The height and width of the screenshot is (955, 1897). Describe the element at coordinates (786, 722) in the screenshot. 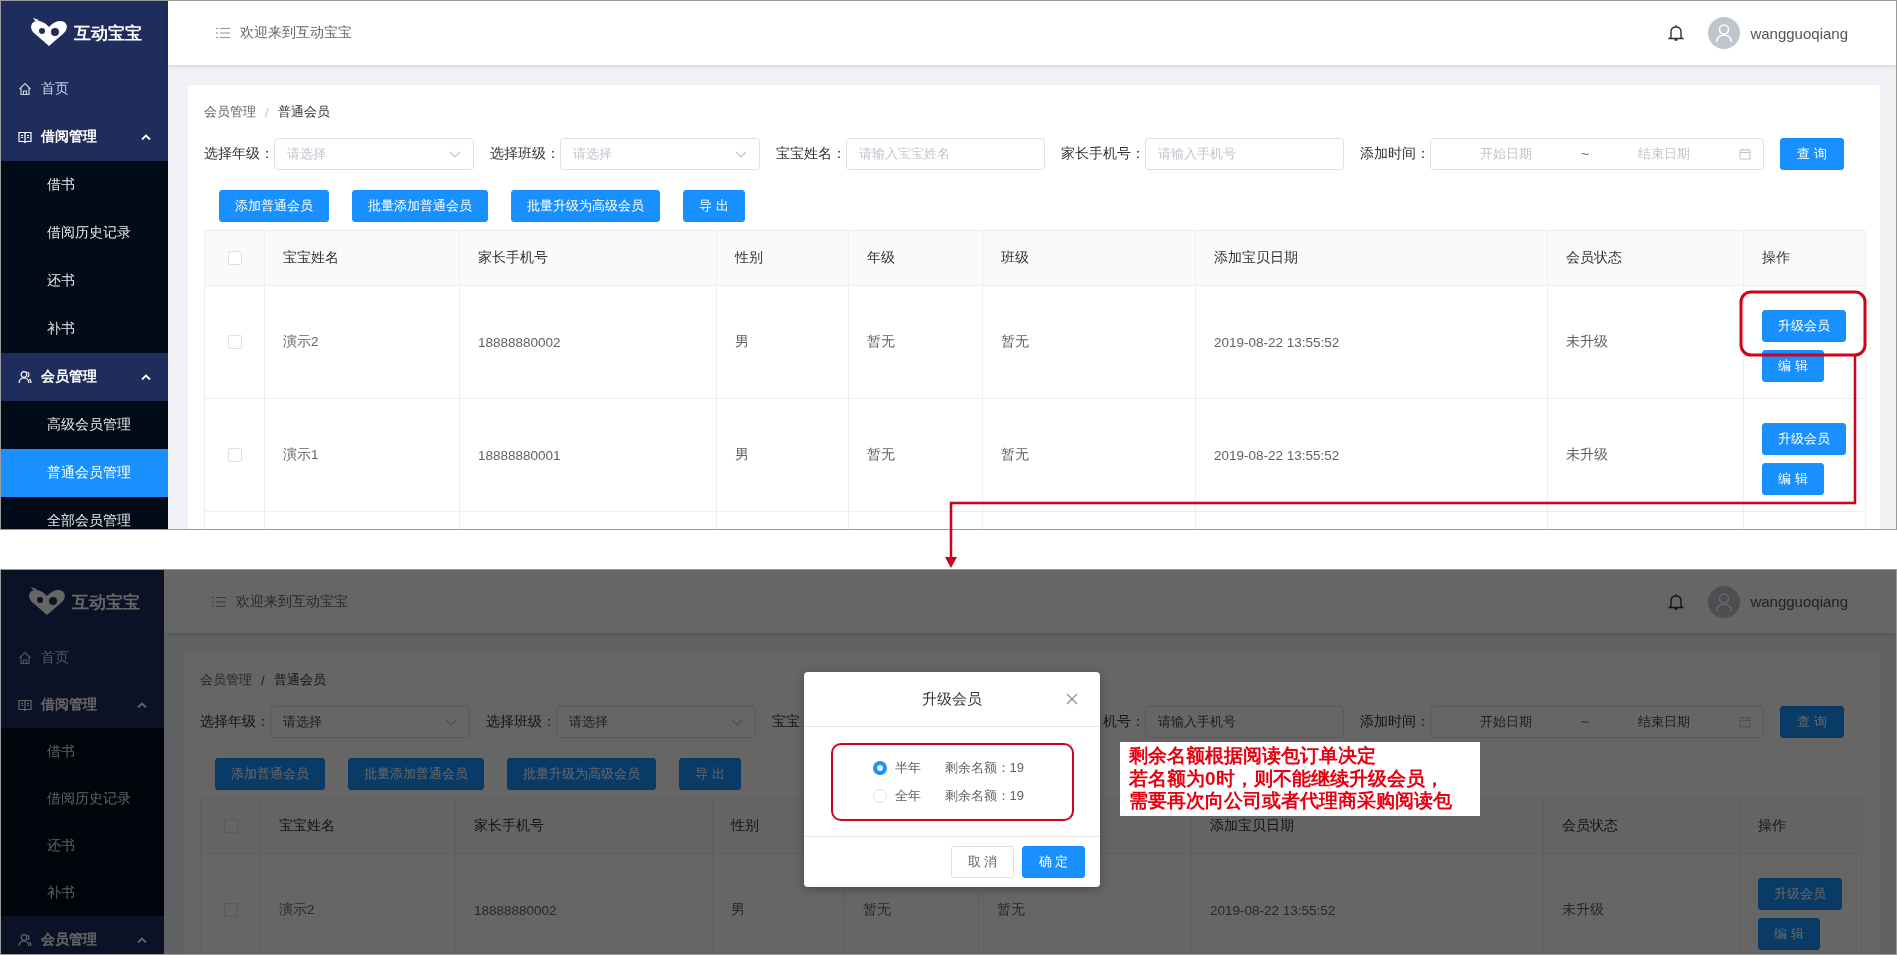

I see `filter-label: 宝宝` at that location.